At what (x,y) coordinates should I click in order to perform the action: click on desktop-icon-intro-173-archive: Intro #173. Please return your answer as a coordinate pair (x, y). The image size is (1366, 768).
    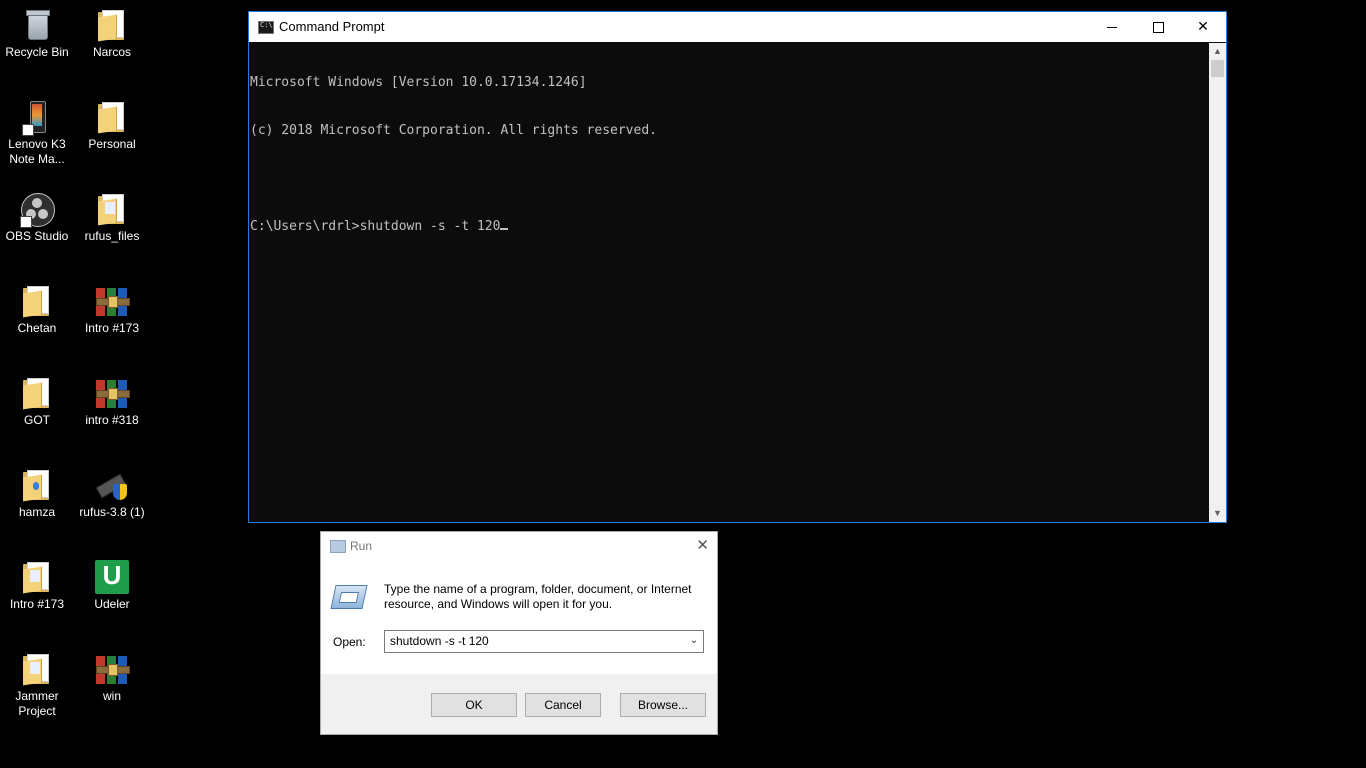
    Looking at the image, I should click on (112, 307).